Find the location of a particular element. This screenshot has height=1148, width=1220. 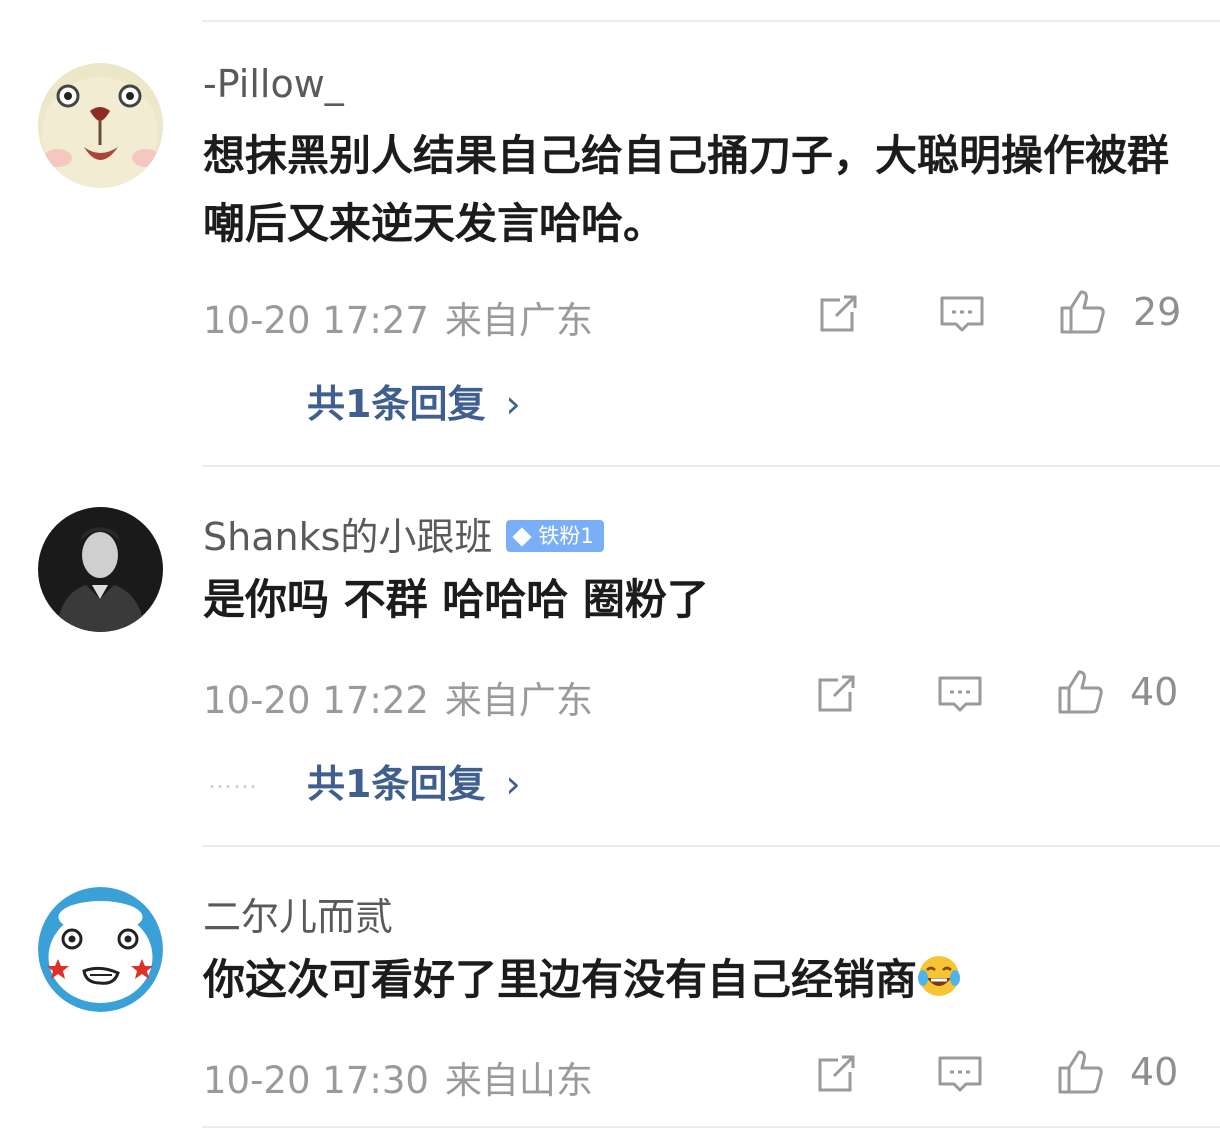

username: Shanks的小跟班 铁粉1 is located at coordinates (403, 533).